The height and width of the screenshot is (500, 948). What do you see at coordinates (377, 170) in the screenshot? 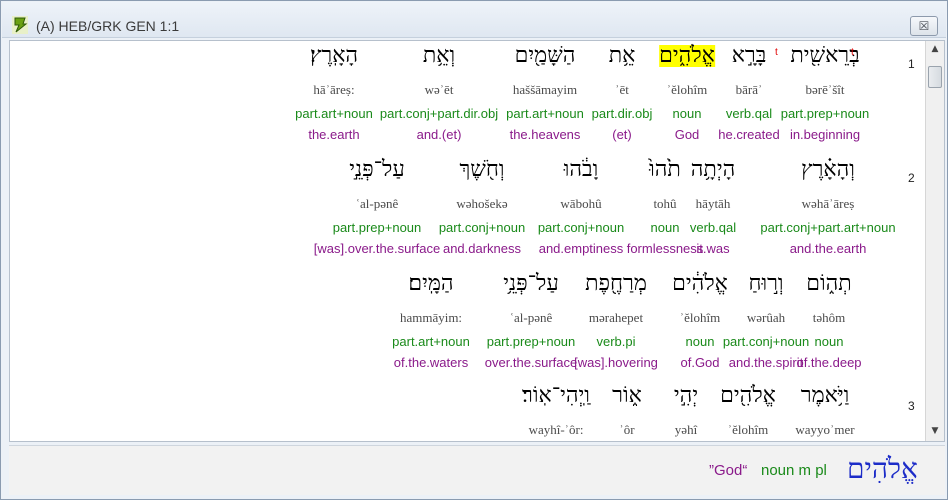
I see `hebrew-word: עַל־פְּנֵ֣י` at bounding box center [377, 170].